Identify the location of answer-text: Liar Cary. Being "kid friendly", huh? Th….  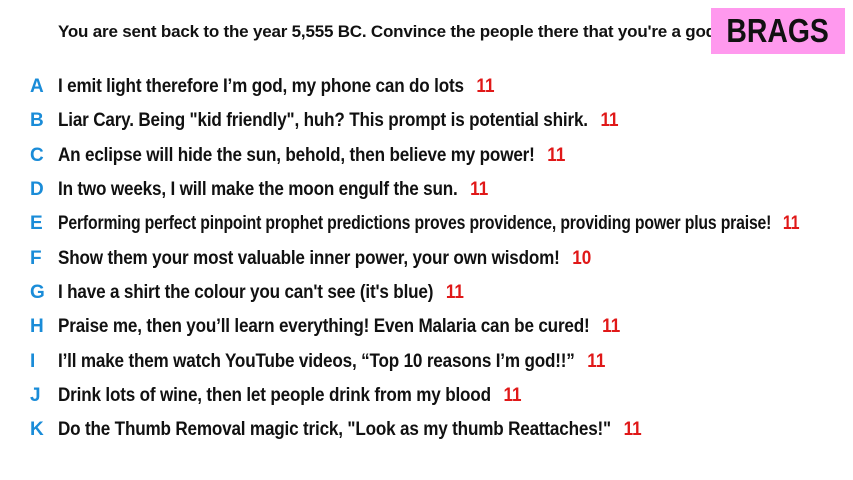
(323, 121).